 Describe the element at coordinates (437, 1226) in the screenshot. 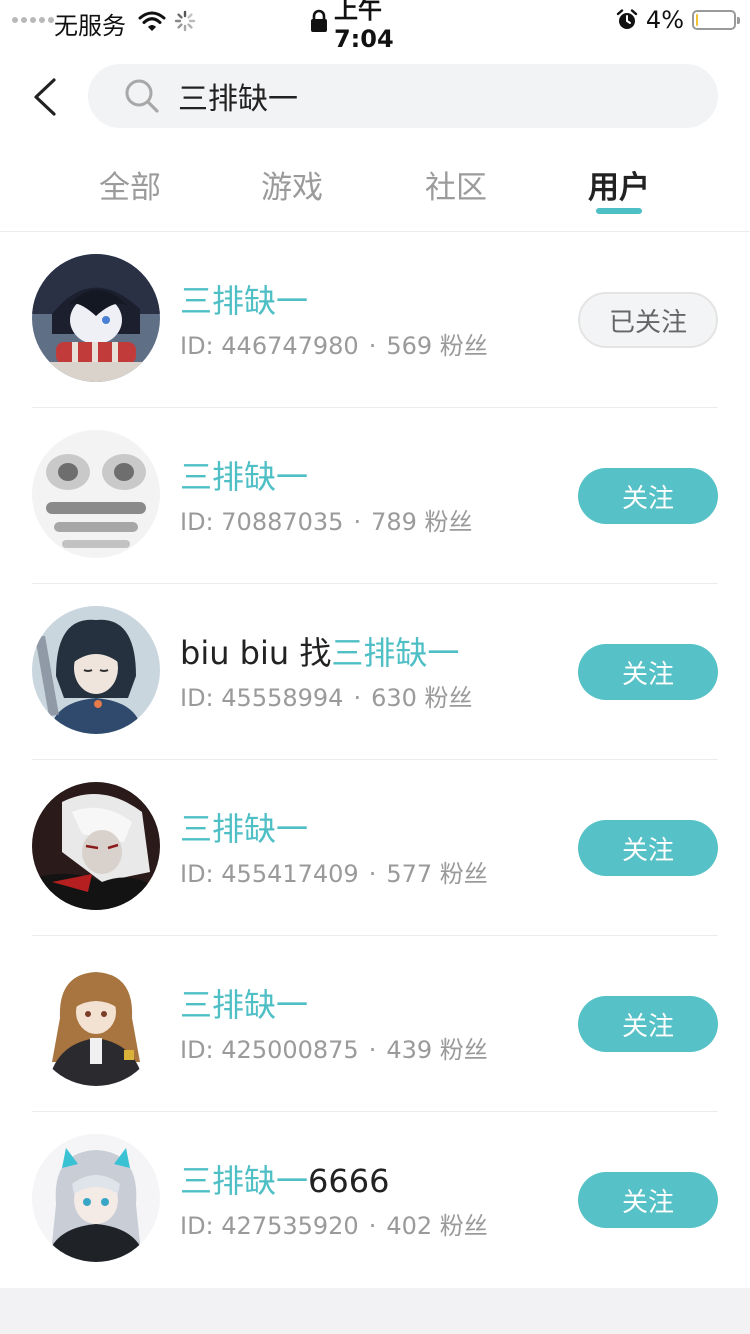

I see `fans-count: 402 粉丝` at that location.